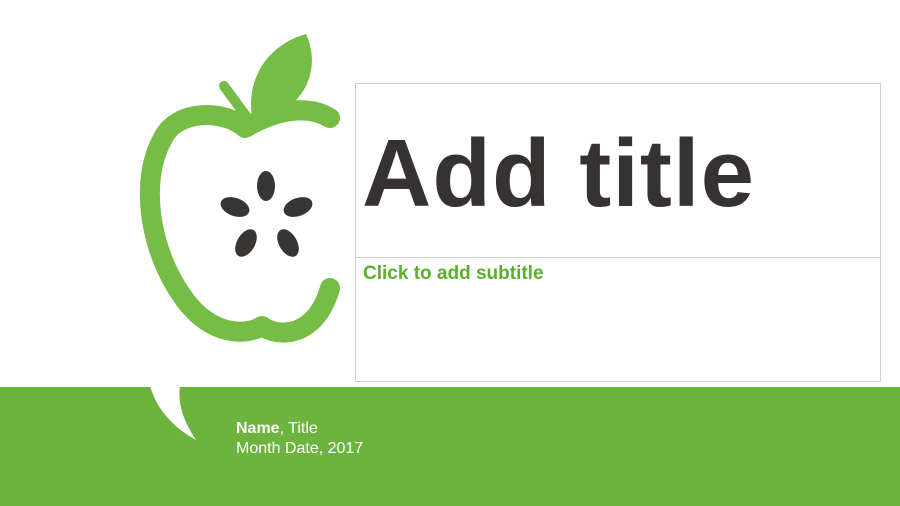  Describe the element at coordinates (453, 274) in the screenshot. I see `subtitle-text: Click to add subtitle` at that location.